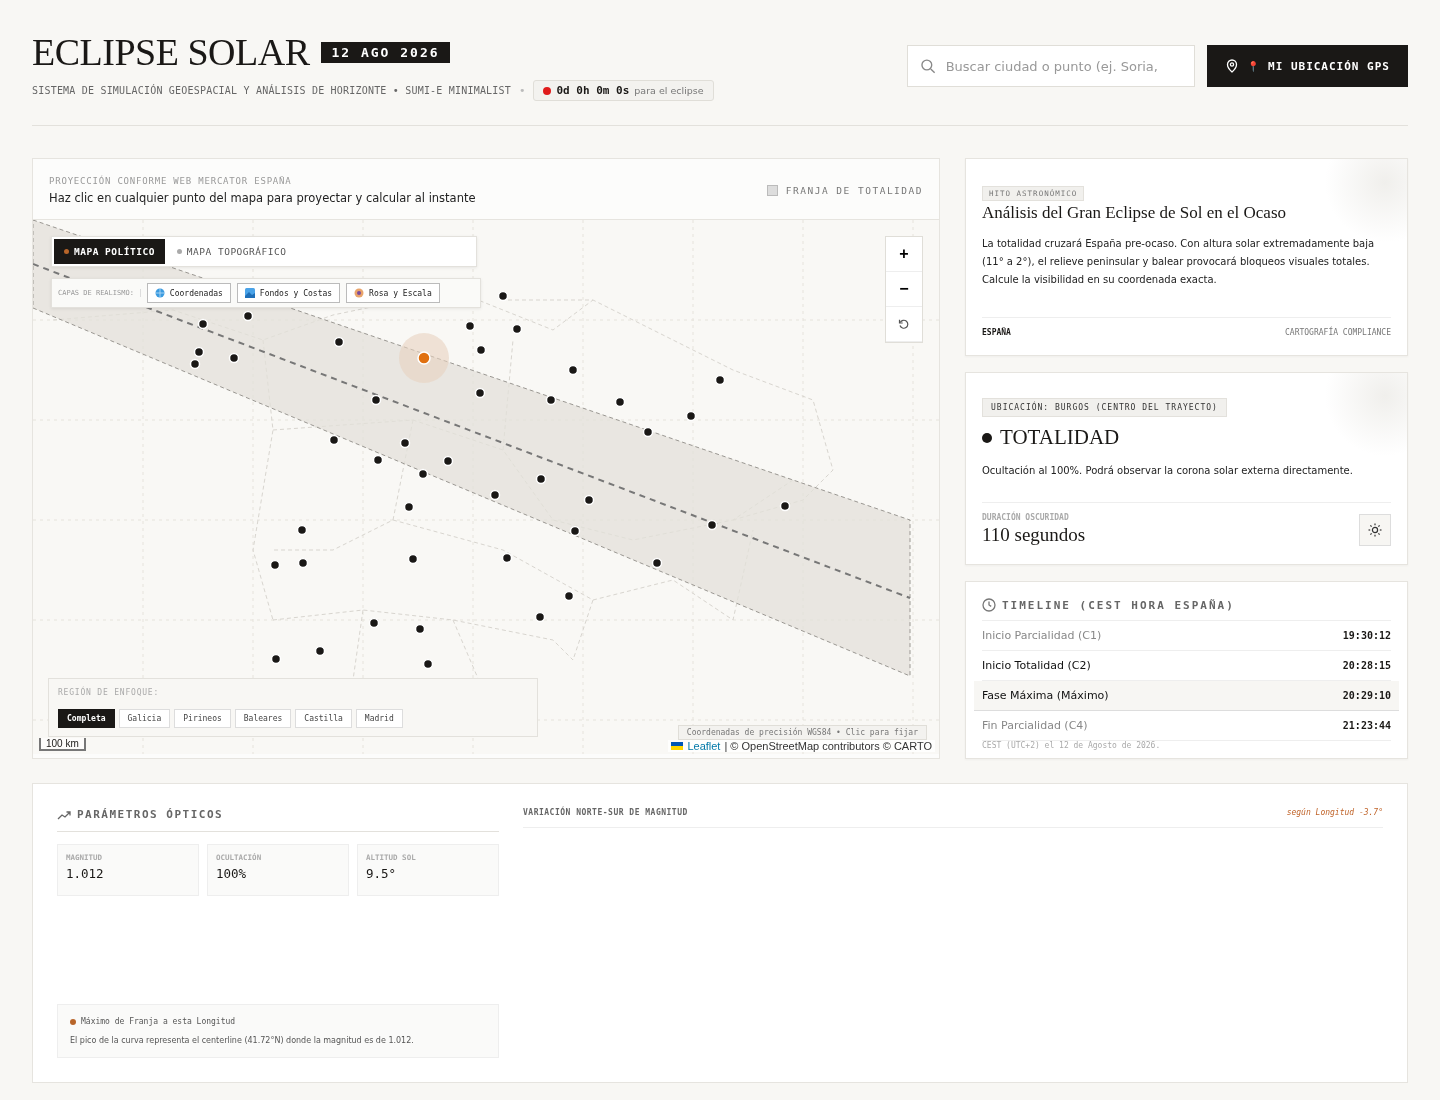 The width and height of the screenshot is (1440, 1100). Describe the element at coordinates (249, 293) in the screenshot. I see `landscape-icon` at that location.